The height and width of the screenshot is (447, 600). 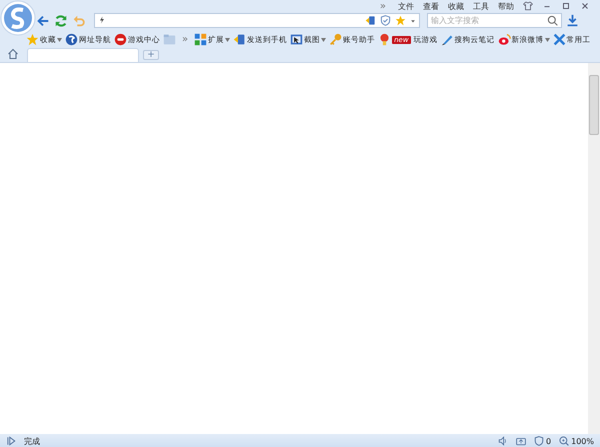 What do you see at coordinates (102, 20) in the screenshot?
I see `lightning-icon` at bounding box center [102, 20].